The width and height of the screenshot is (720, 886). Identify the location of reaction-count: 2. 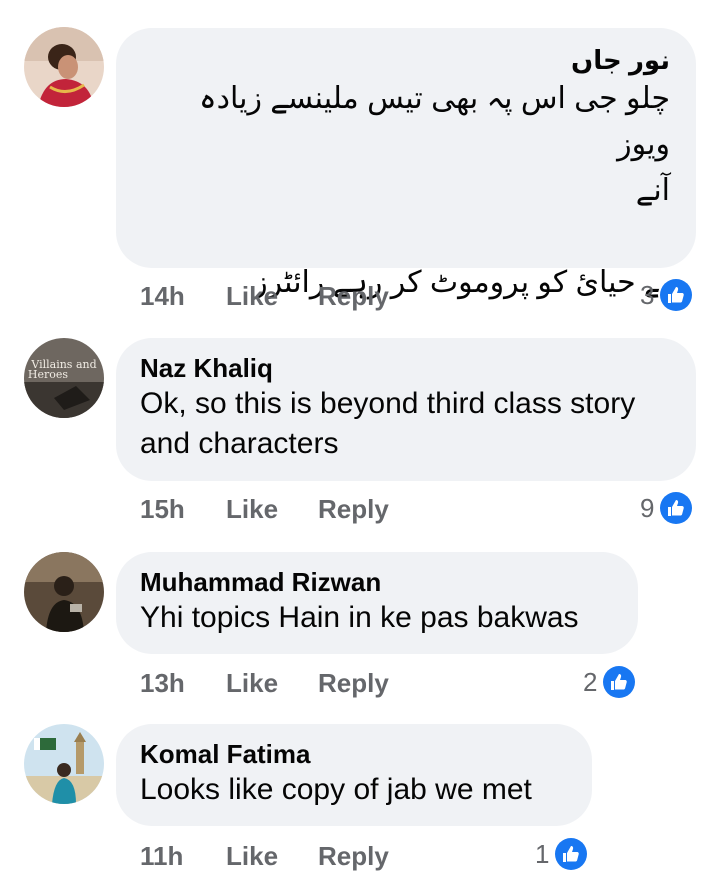
(609, 682).